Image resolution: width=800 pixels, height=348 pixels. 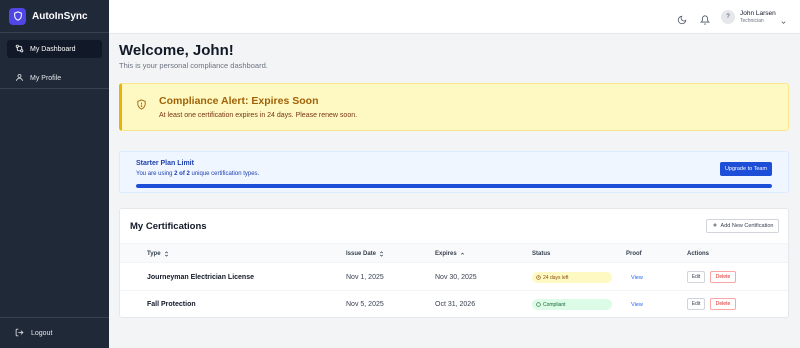 What do you see at coordinates (19, 78) in the screenshot?
I see `user-icon` at bounding box center [19, 78].